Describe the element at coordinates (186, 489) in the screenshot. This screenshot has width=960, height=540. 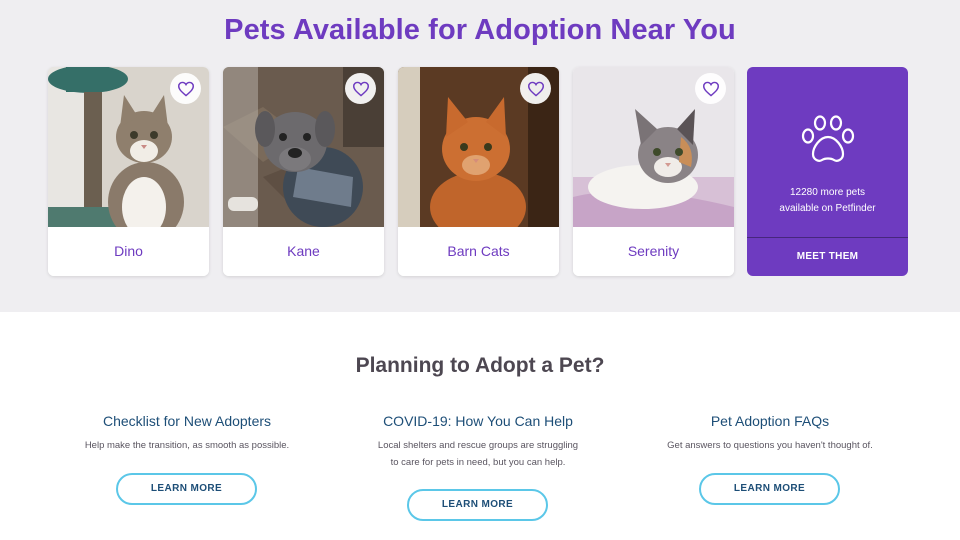
I see `checklist-learn-more-button: LEARN MORE` at that location.